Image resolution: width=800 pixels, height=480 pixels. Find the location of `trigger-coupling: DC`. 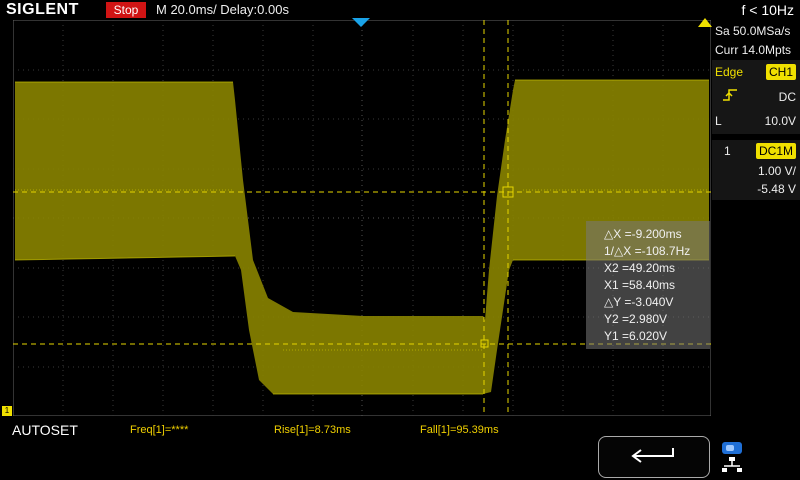

trigger-coupling: DC is located at coordinates (787, 97).